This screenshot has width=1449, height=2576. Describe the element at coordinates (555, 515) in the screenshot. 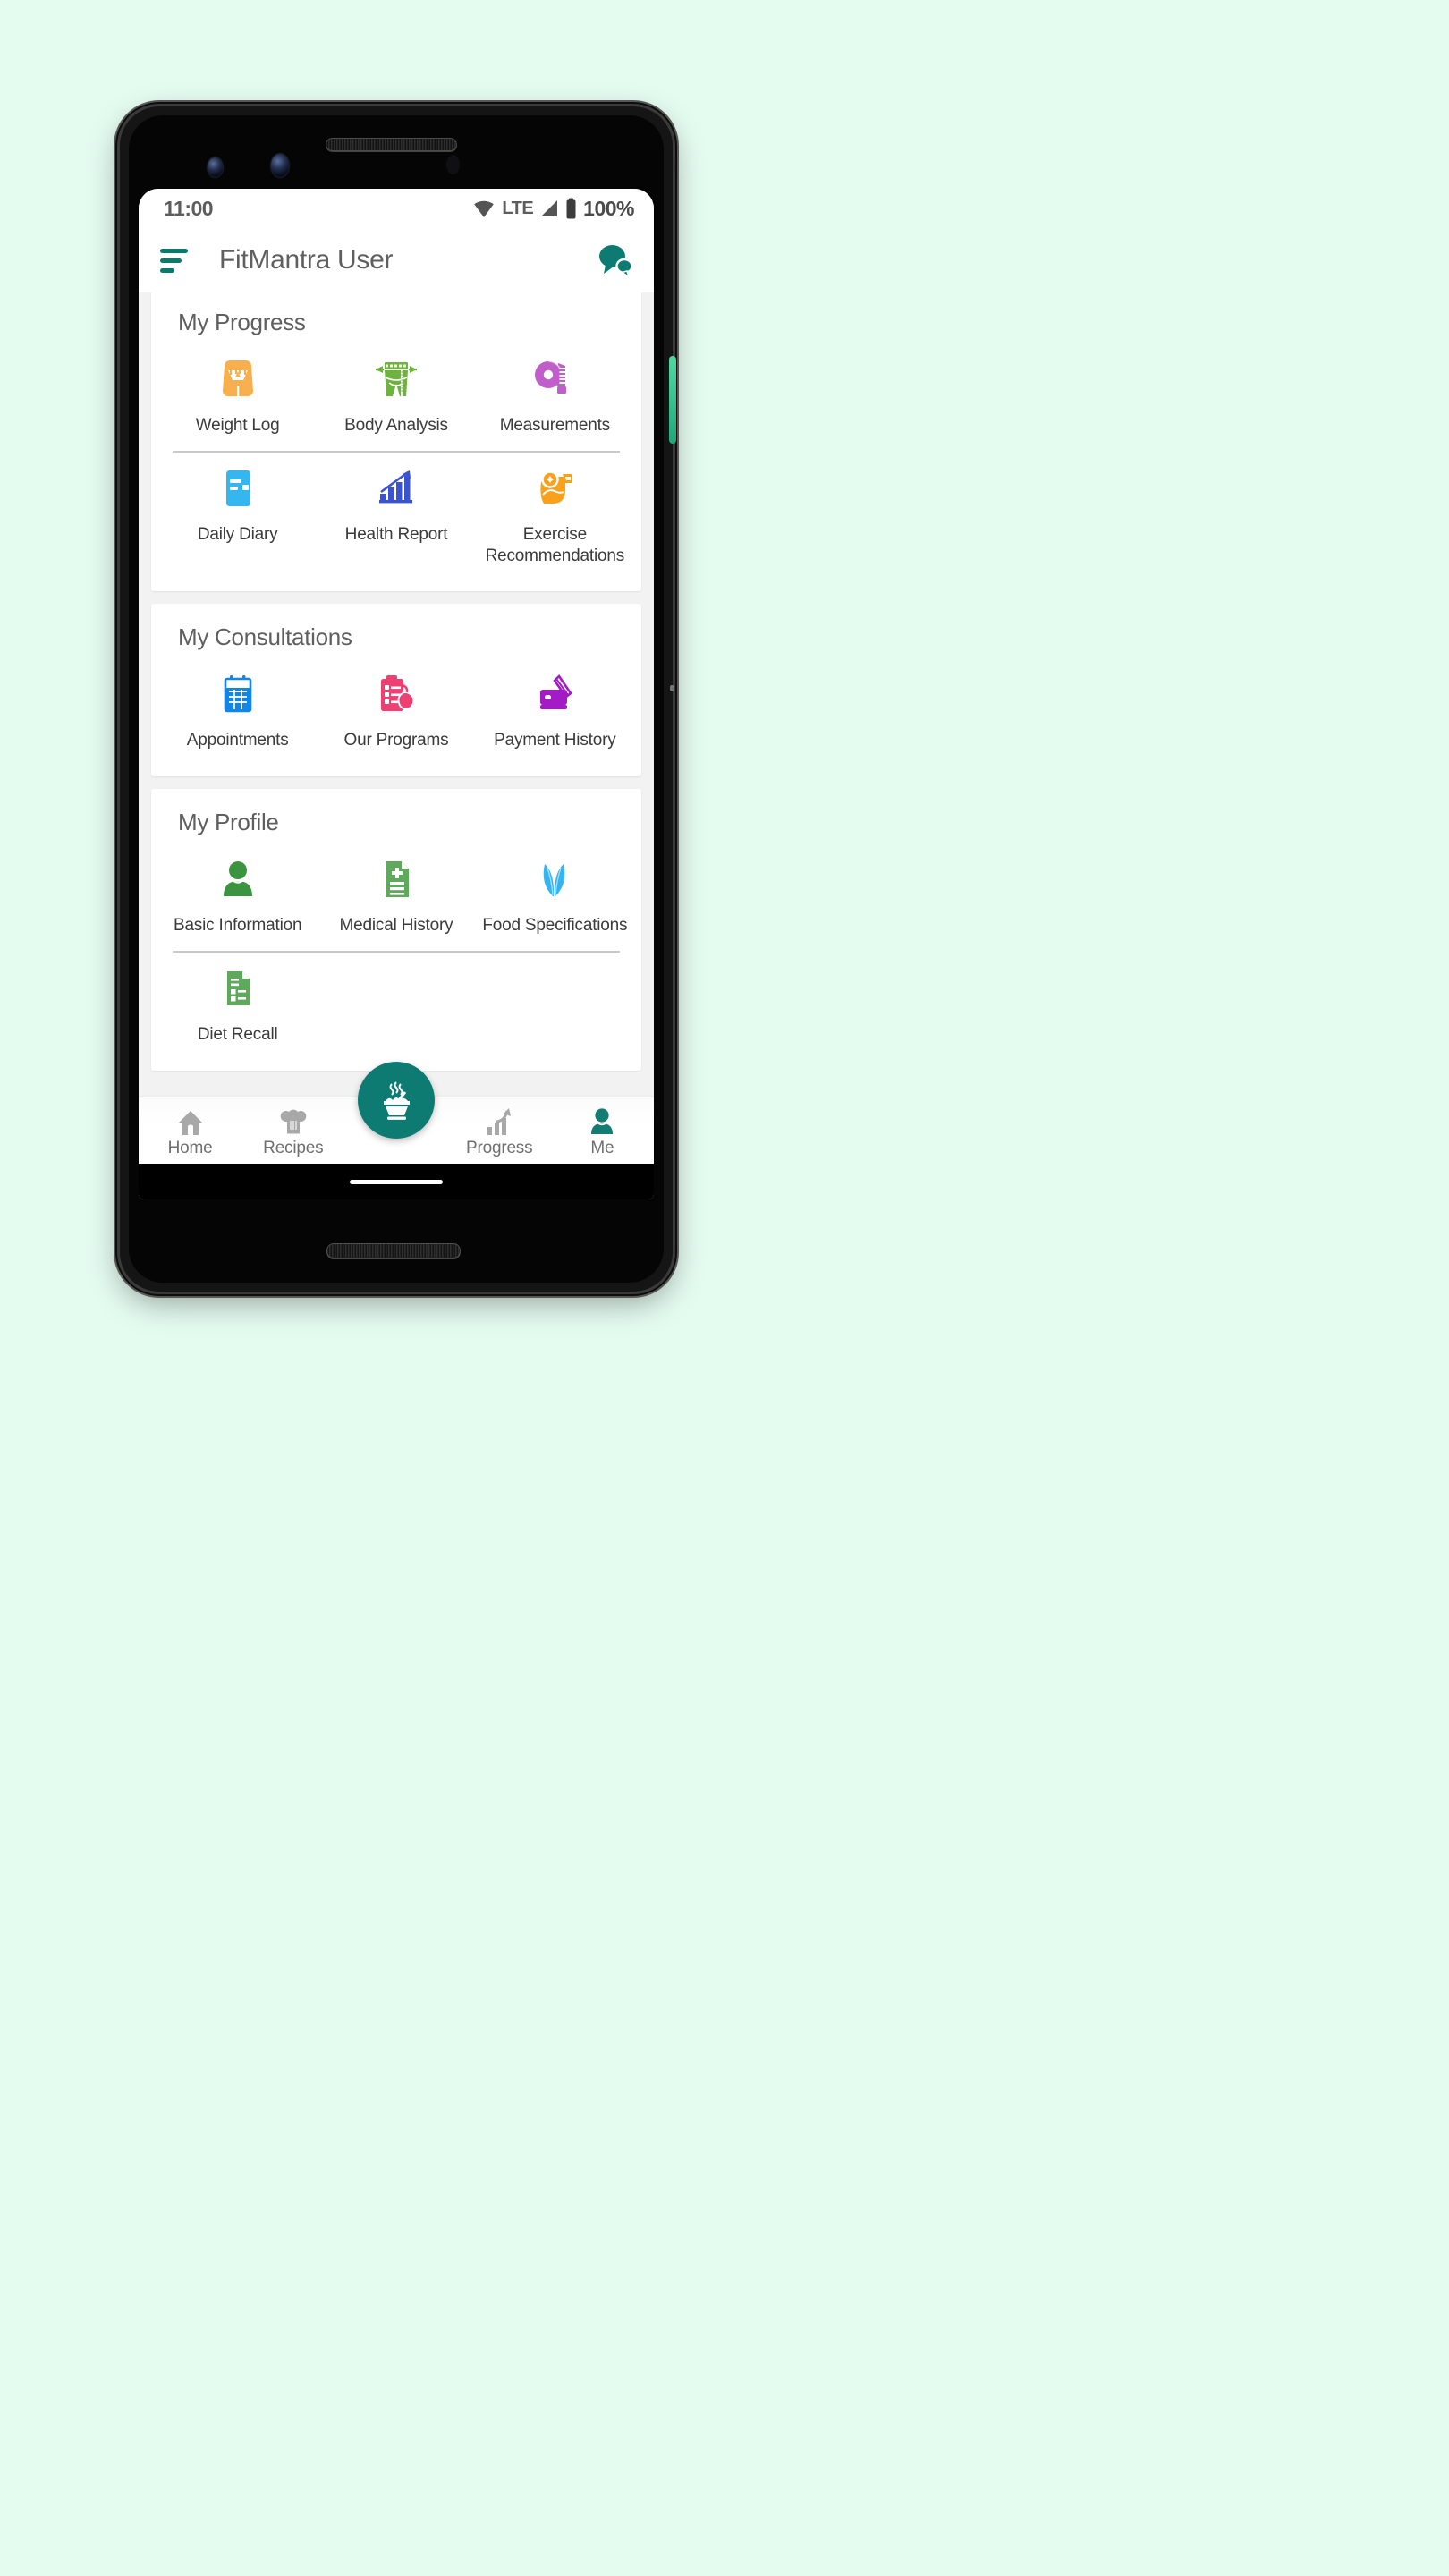

I see `tile-exercise-recommendations: Exercise Recommendations` at that location.